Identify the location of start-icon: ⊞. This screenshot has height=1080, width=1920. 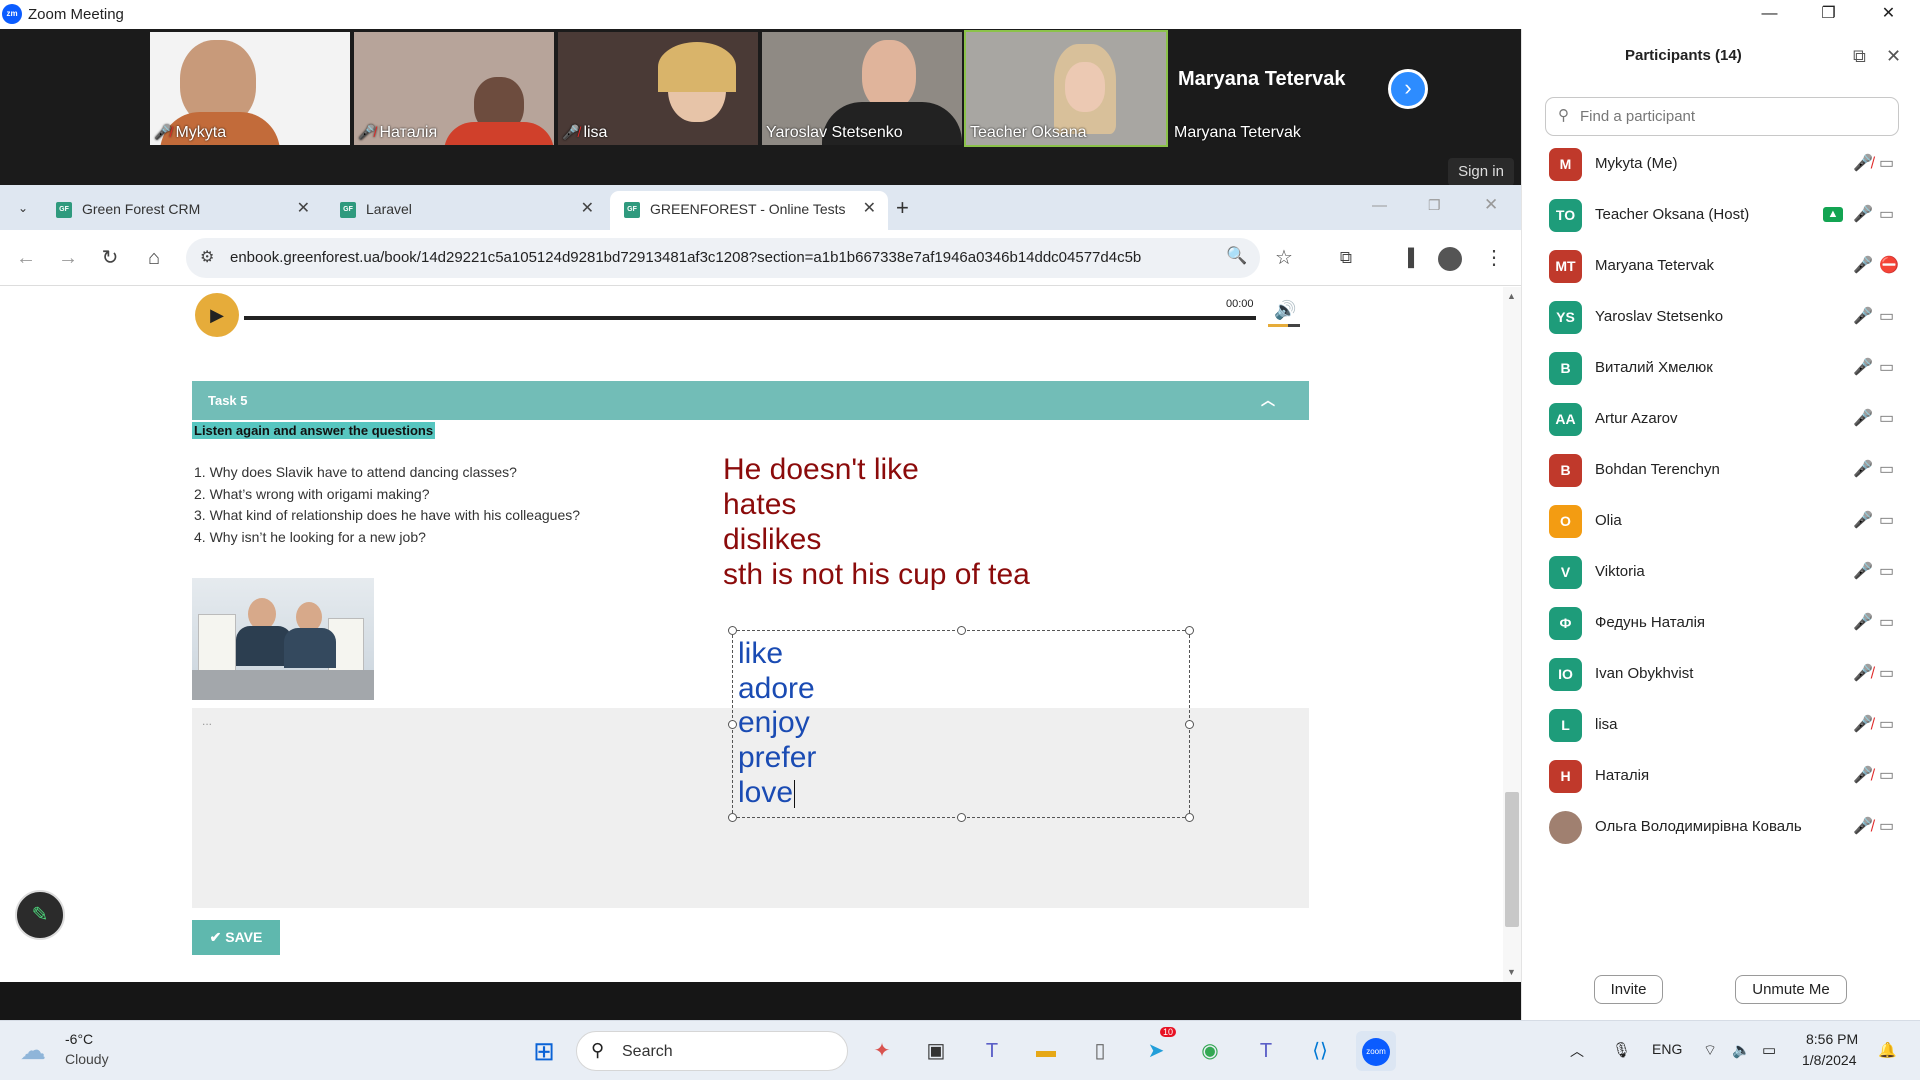
(544, 1051).